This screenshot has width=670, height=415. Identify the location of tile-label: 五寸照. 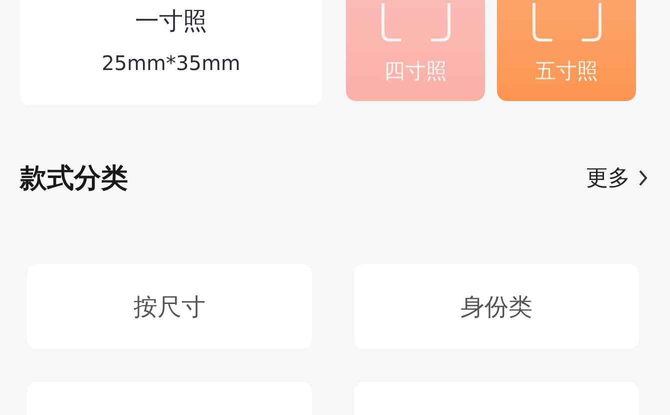
(566, 71).